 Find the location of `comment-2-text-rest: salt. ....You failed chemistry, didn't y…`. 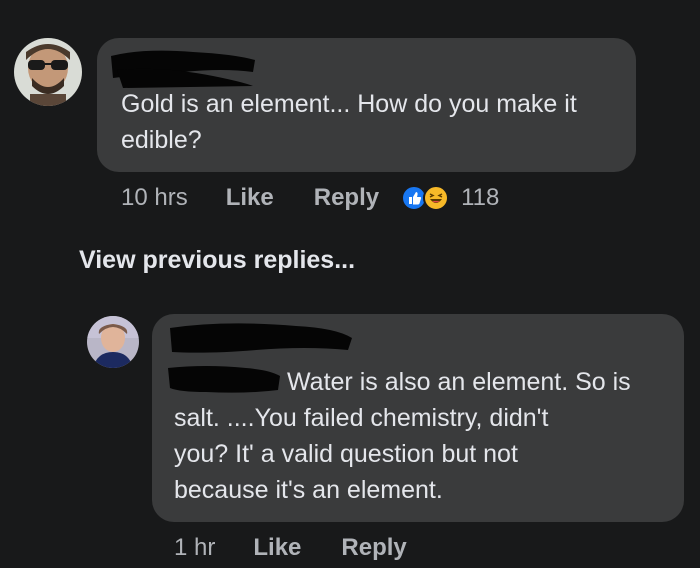

comment-2-text-rest: salt. ....You failed chemistry, didn't y… is located at coordinates (361, 454).